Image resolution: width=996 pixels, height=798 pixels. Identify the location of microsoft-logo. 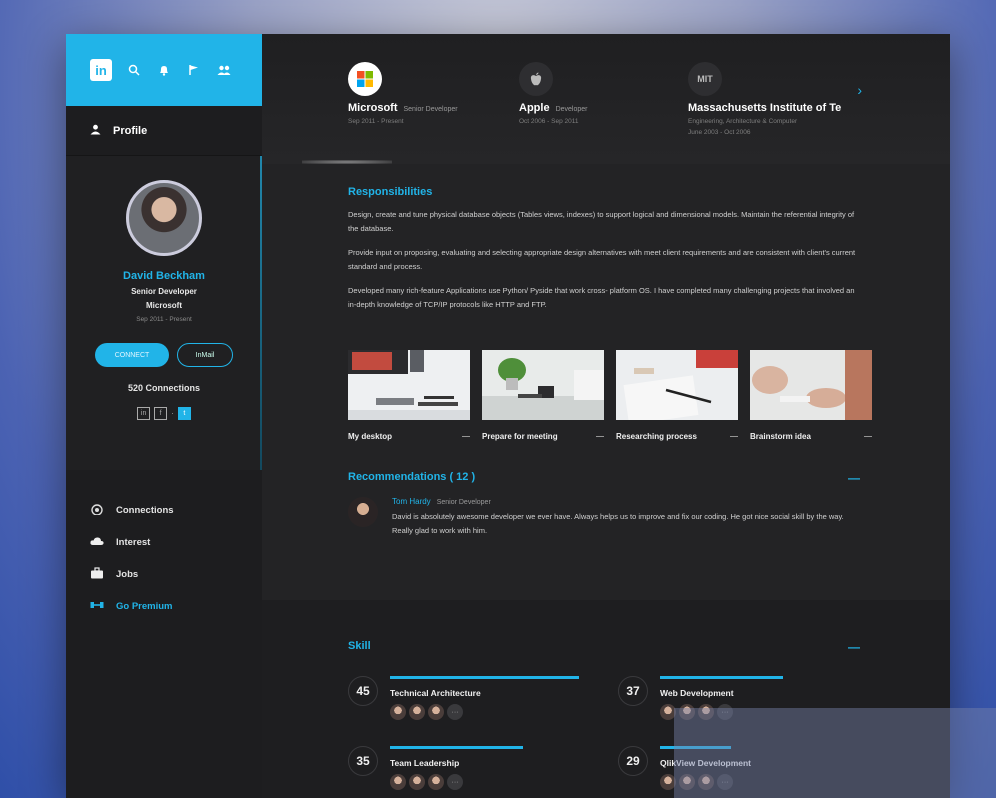
(365, 79).